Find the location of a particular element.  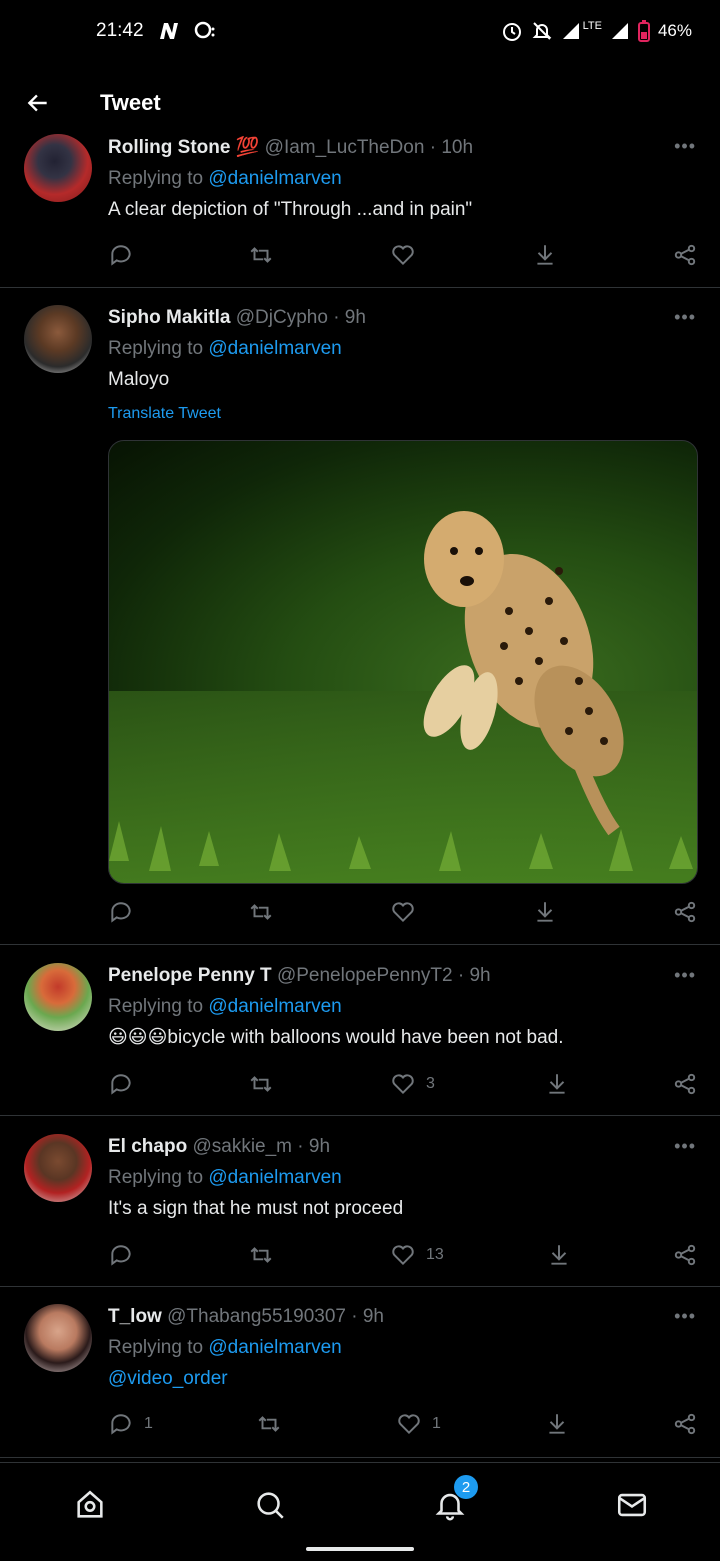

handle: @DjCypho is located at coordinates (282, 317).